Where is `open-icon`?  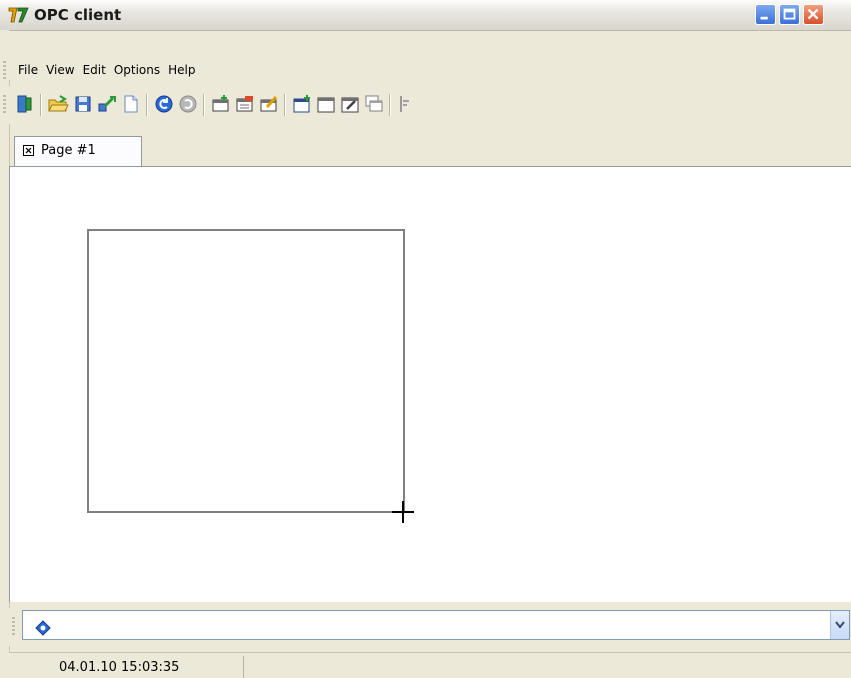
open-icon is located at coordinates (58, 104).